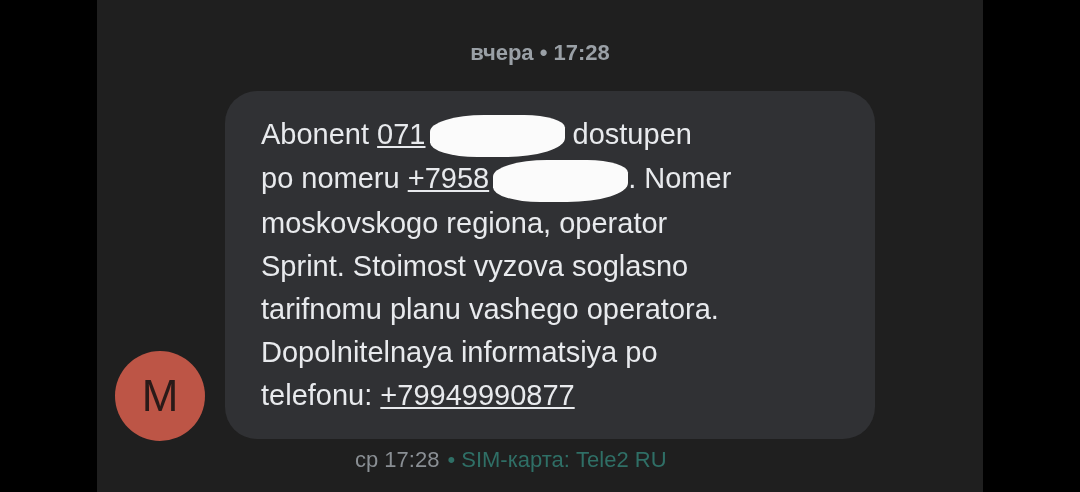  Describe the element at coordinates (557, 459) in the screenshot. I see `sim-label: • SIM-карта: Tele2 RU` at that location.